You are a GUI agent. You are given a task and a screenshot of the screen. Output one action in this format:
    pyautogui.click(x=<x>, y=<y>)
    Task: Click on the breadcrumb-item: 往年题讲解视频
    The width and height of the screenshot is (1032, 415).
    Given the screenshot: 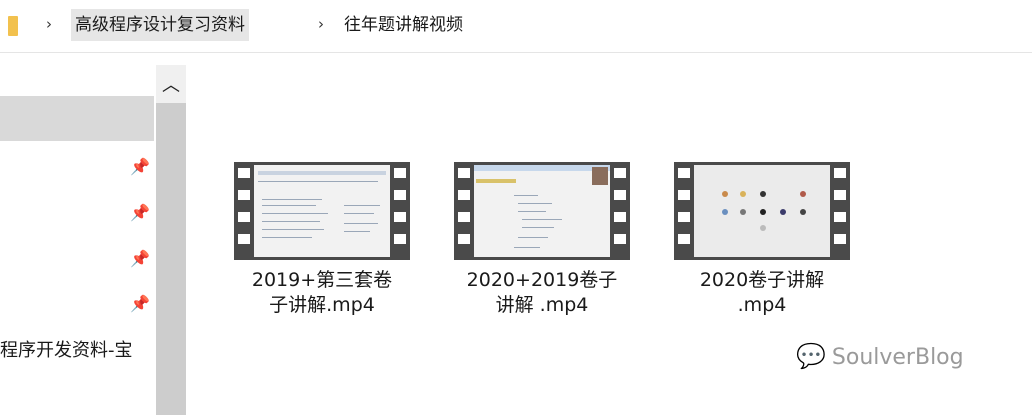 What is the action you would take?
    pyautogui.click(x=403, y=25)
    